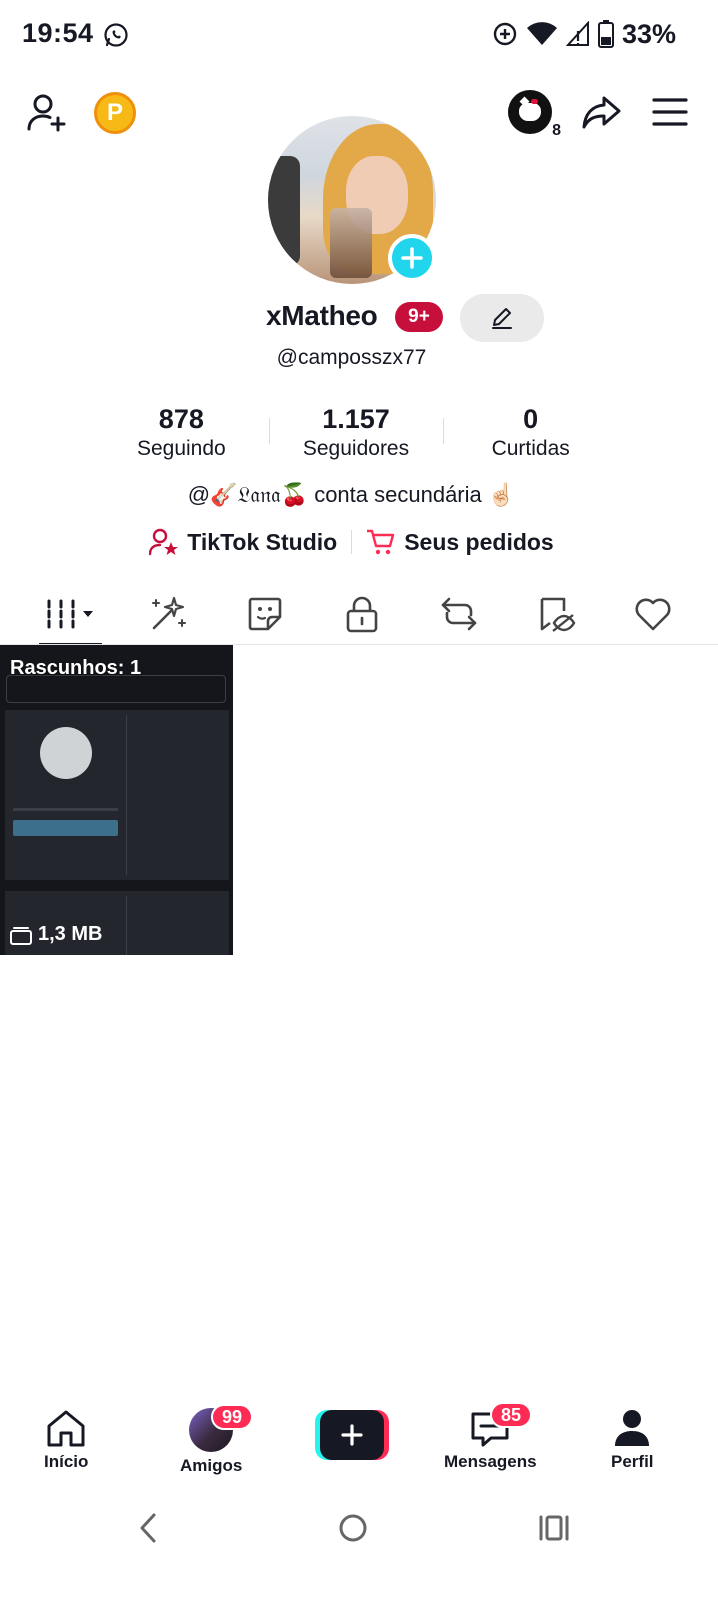 This screenshot has width=718, height=1599. I want to click on top-left-actions: P, so click(81, 113).